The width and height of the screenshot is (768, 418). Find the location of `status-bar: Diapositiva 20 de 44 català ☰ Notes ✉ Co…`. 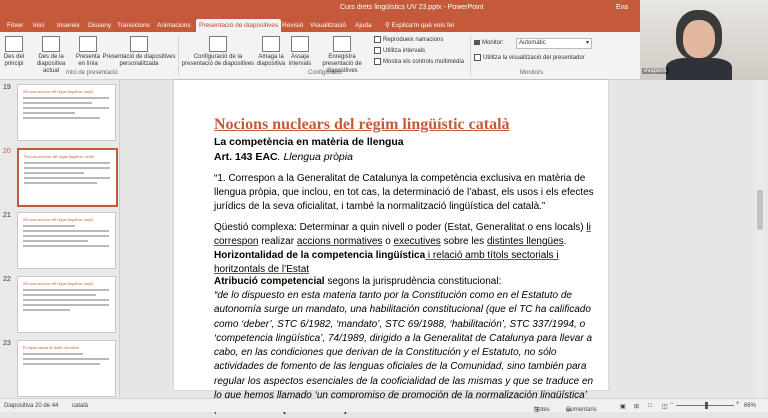

status-bar: Diapositiva 20 de 44 català ☰ Notes ✉ Co… is located at coordinates (384, 406).